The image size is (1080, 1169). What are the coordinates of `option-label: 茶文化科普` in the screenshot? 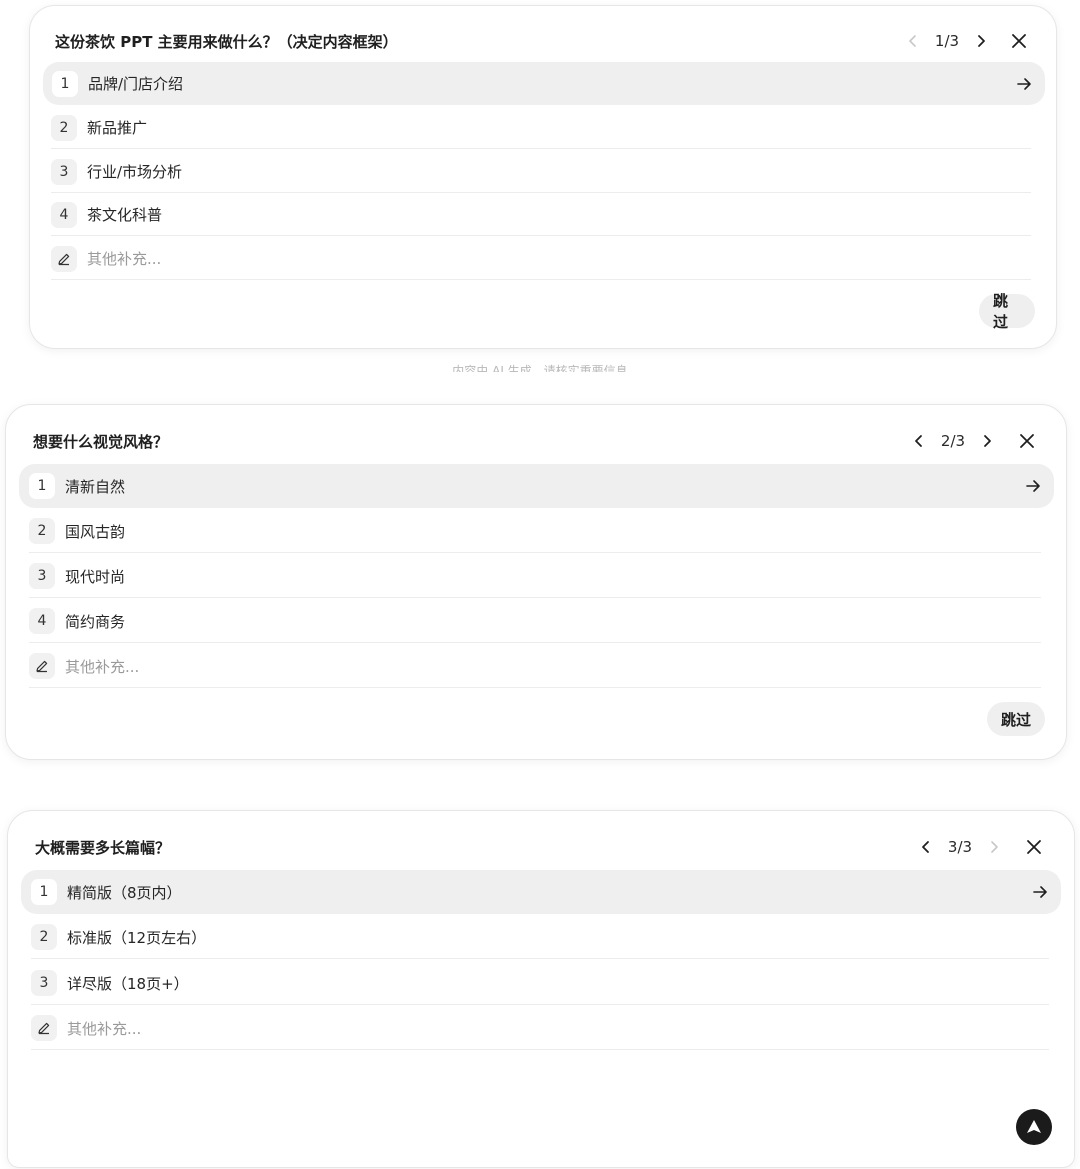 It's located at (125, 215).